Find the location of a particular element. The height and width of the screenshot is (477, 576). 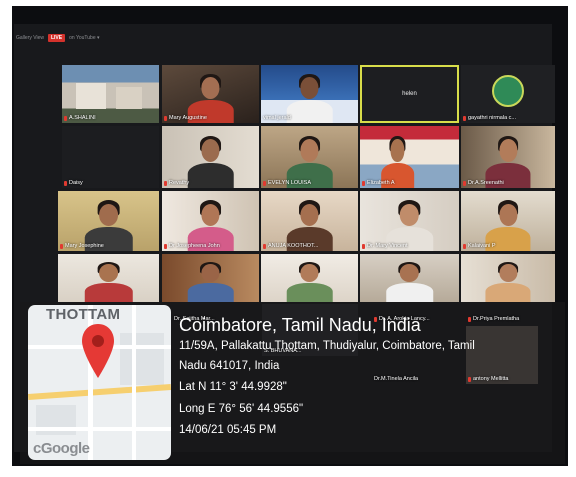

participant-name: Dr Josepheena John is located at coordinates (192, 246).